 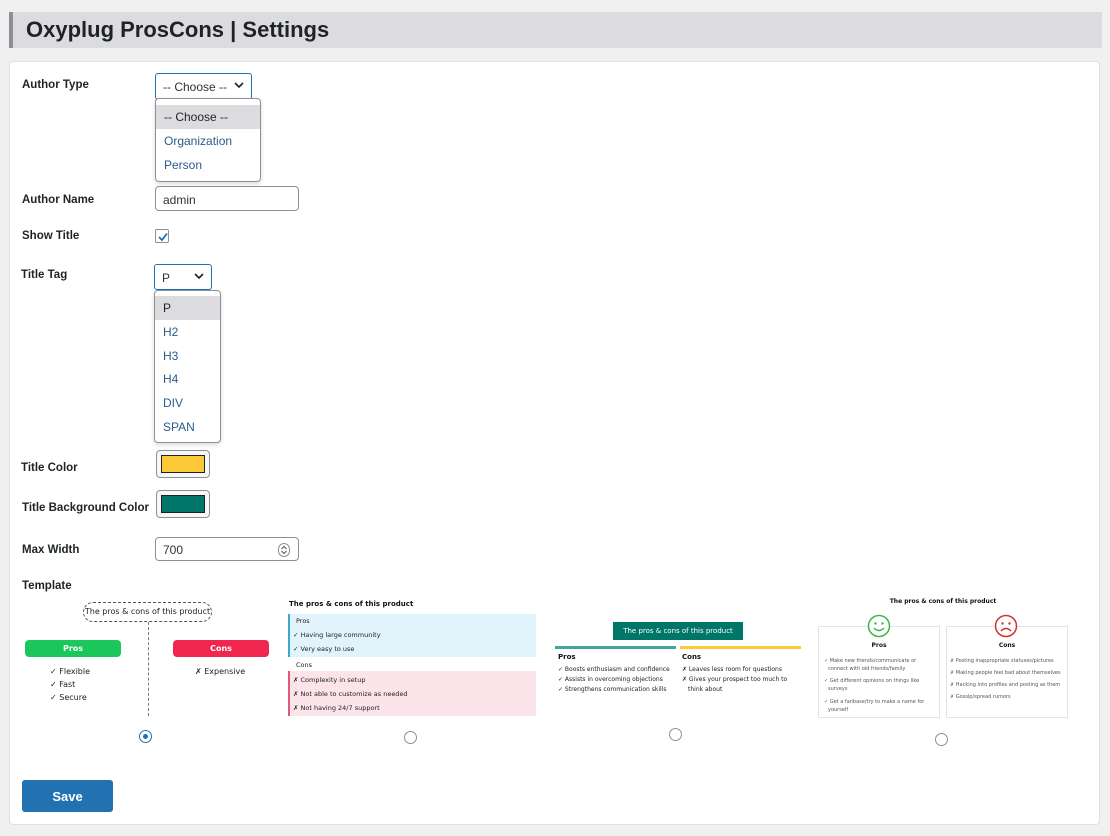 What do you see at coordinates (874, 702) in the screenshot?
I see `template-4-pro-item: ✓ Get a fanbase/try to make a name for` at bounding box center [874, 702].